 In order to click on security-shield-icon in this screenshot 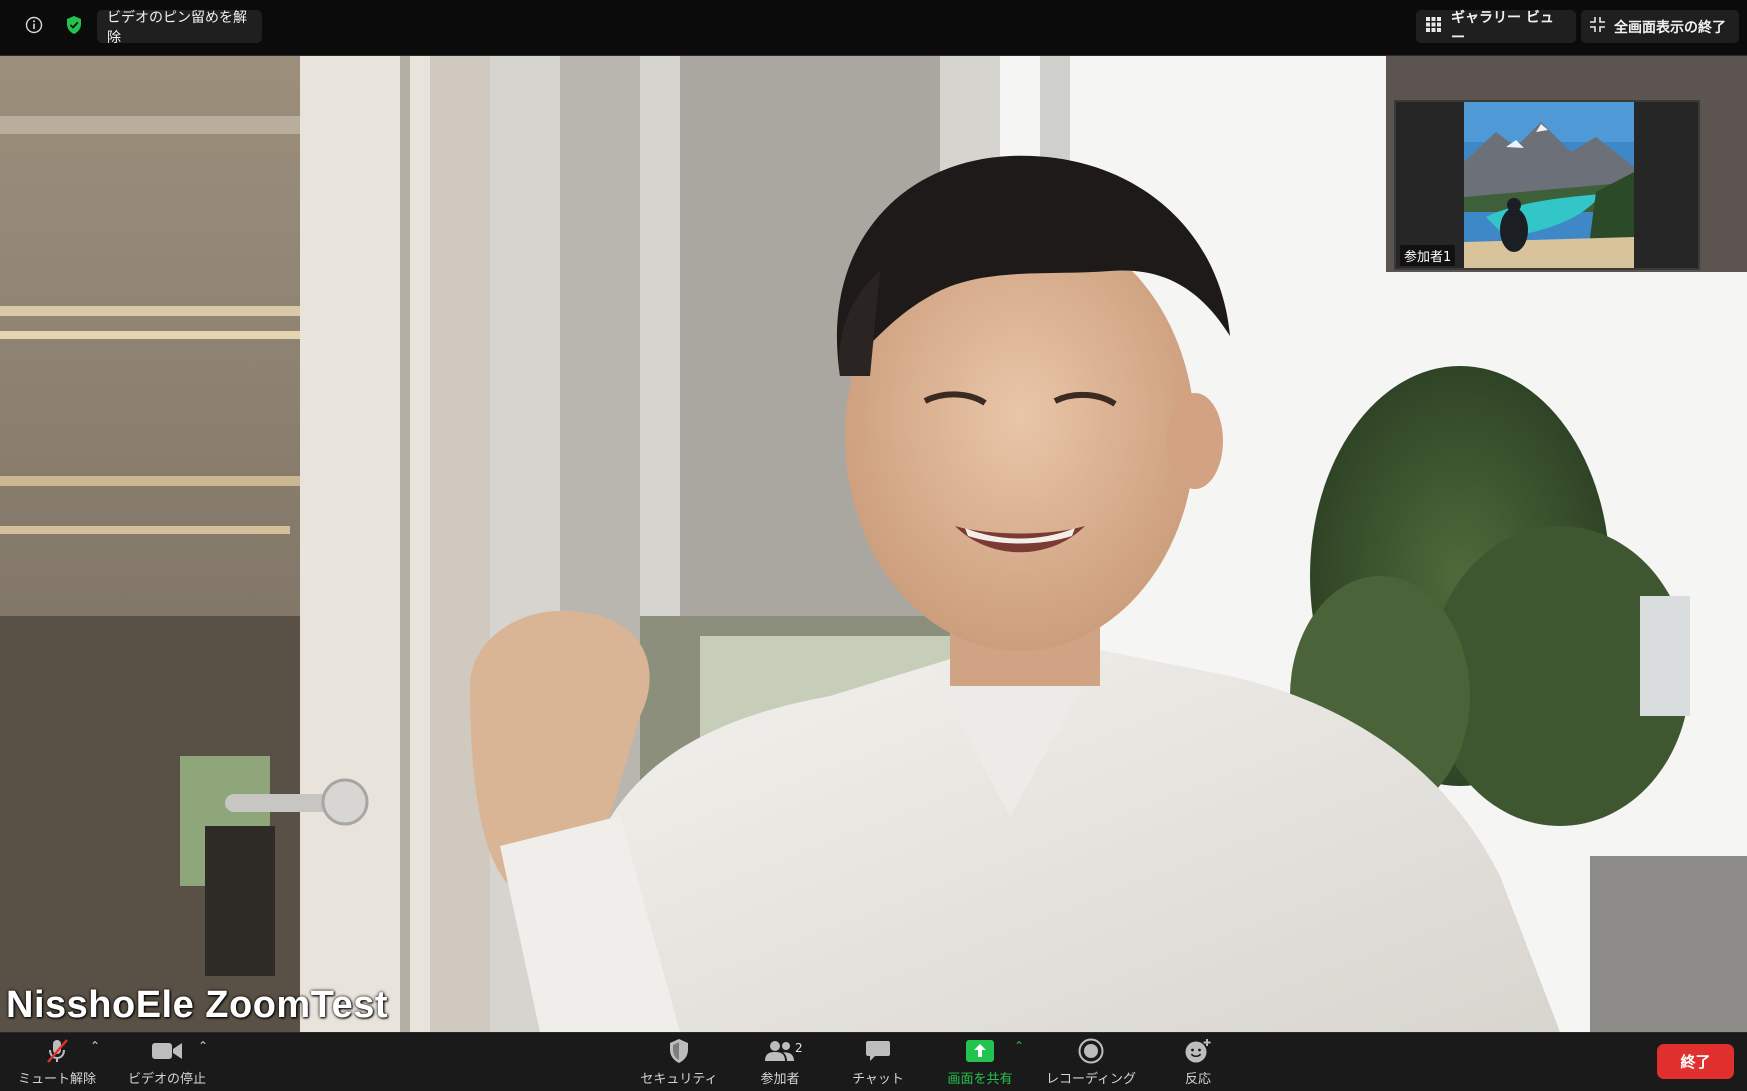, I will do `click(679, 1051)`.